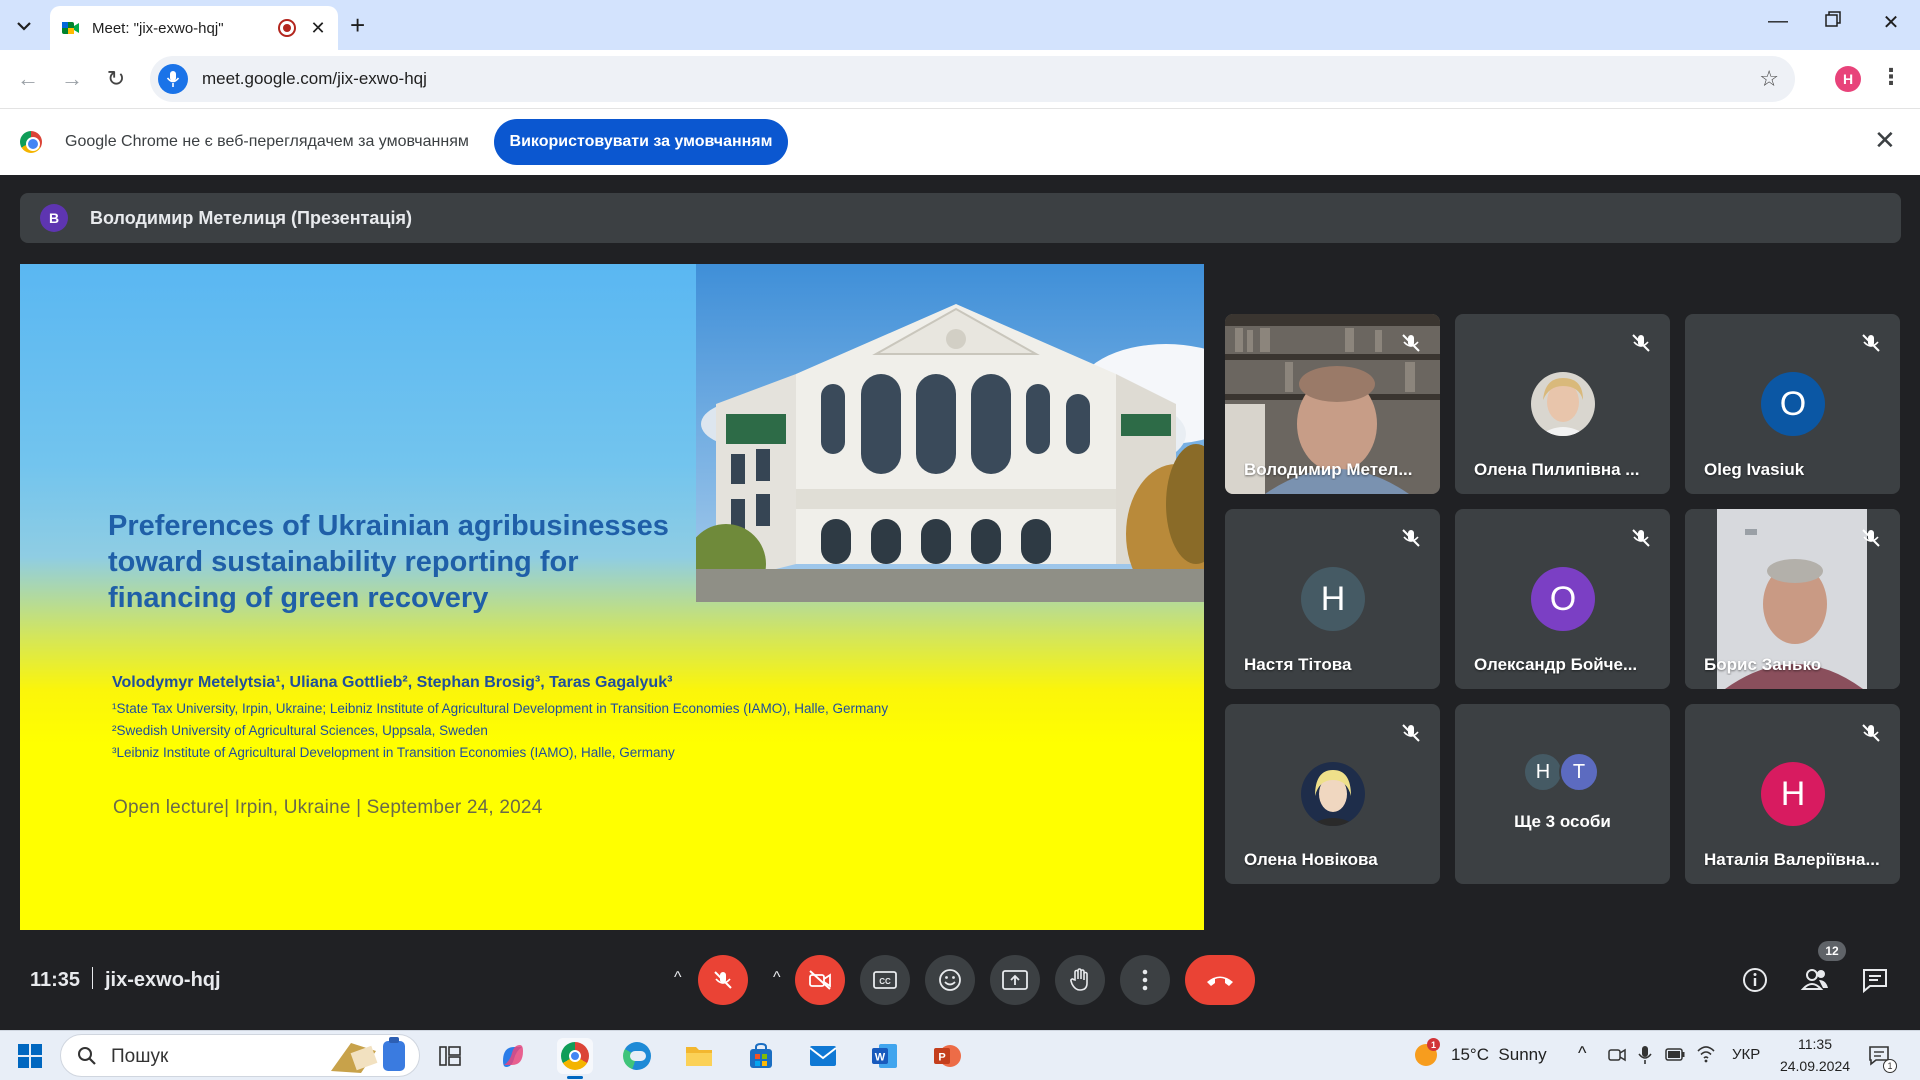  What do you see at coordinates (820, 980) in the screenshot?
I see `camera-toggle-button` at bounding box center [820, 980].